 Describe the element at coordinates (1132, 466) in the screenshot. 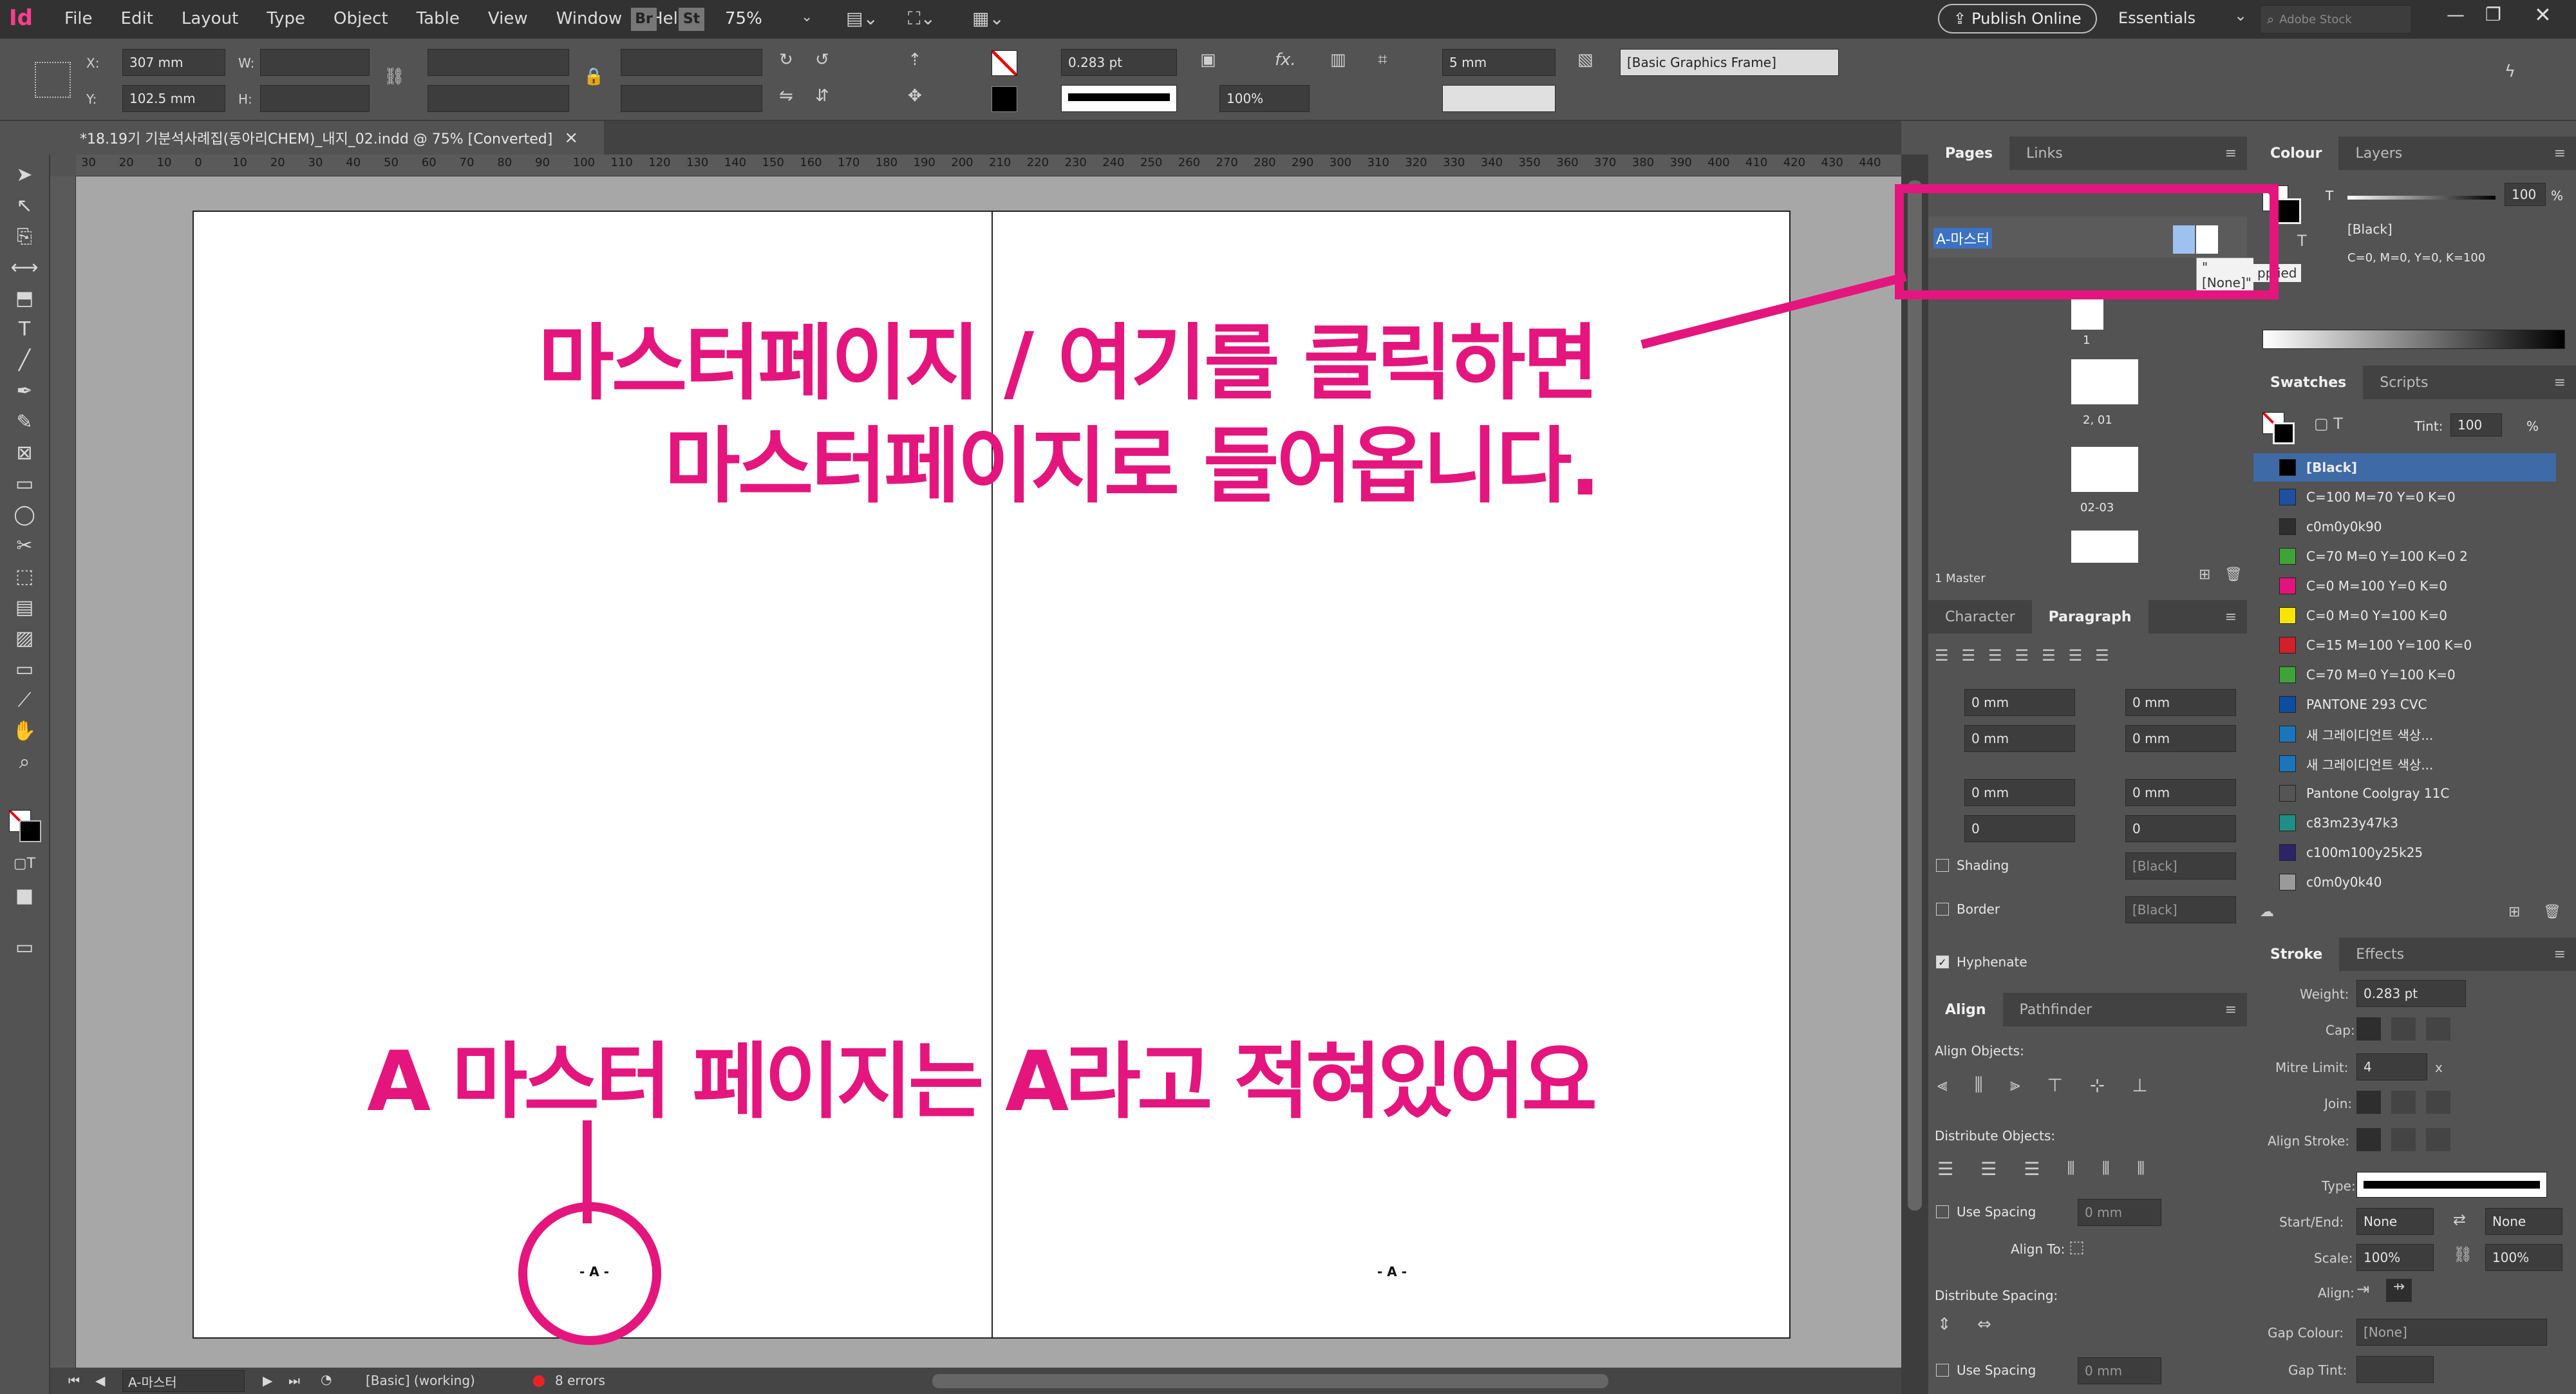

I see `annotation-line-2: 마스터페이지로 들어옵니다.` at that location.